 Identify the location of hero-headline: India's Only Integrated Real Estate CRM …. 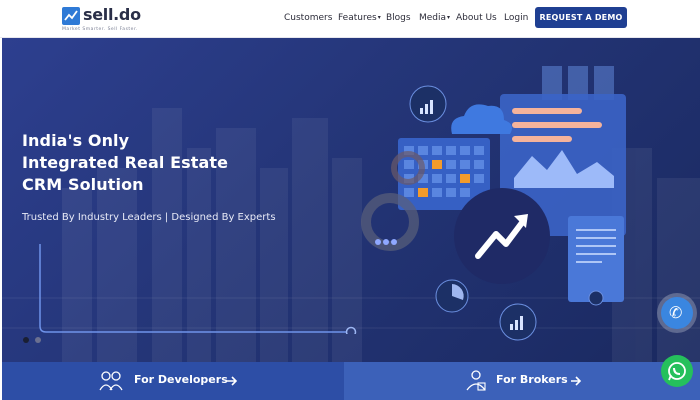
(125, 163).